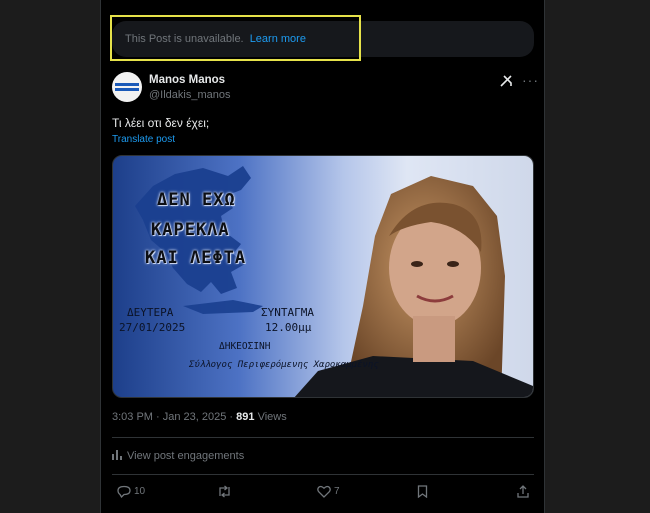 This screenshot has width=650, height=513. I want to click on view-engagements-link: View post engagements, so click(178, 456).